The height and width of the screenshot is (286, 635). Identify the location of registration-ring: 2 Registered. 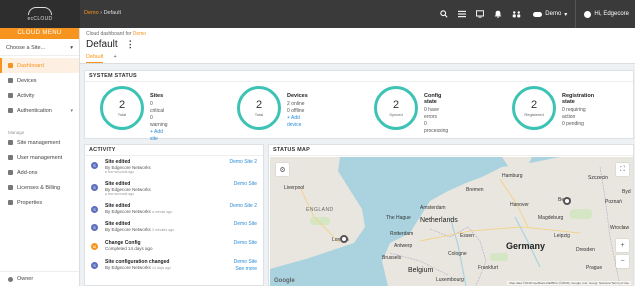
(534, 108).